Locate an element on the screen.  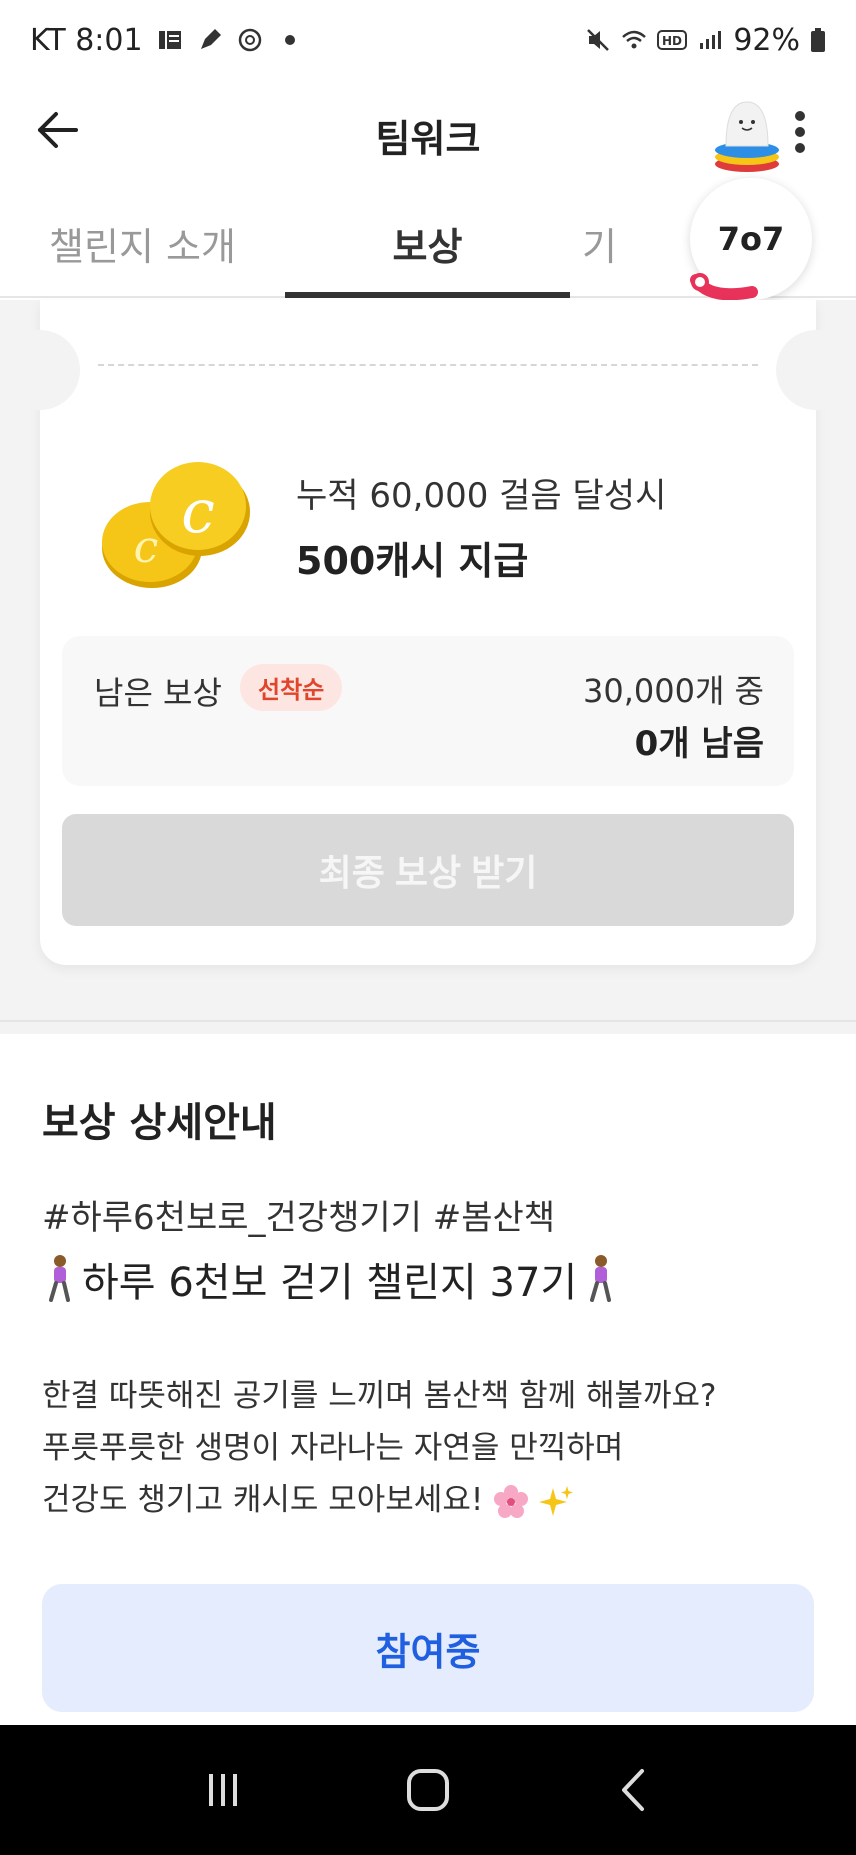
remaining-label: 남은 보상 is located at coordinates (158, 693).